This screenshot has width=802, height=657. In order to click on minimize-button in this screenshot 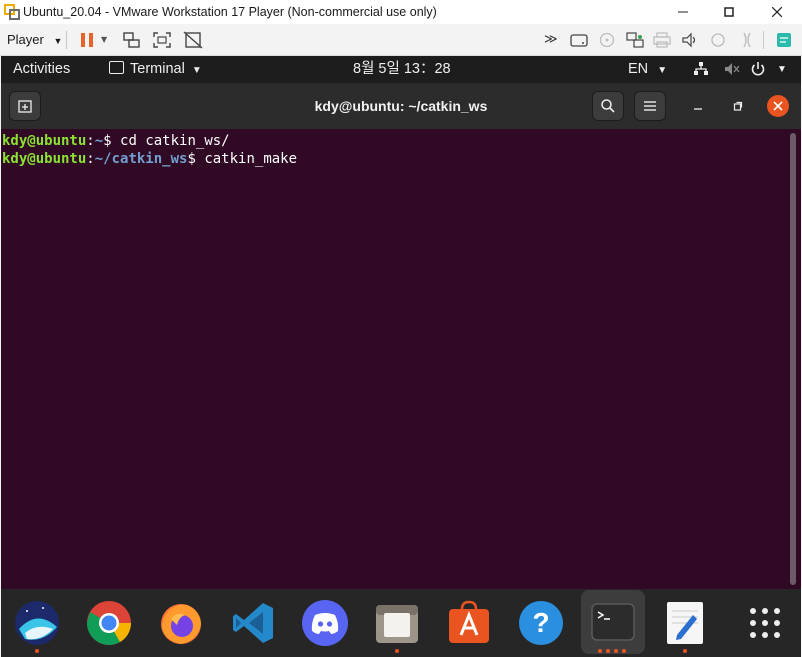, I will do `click(683, 12)`.